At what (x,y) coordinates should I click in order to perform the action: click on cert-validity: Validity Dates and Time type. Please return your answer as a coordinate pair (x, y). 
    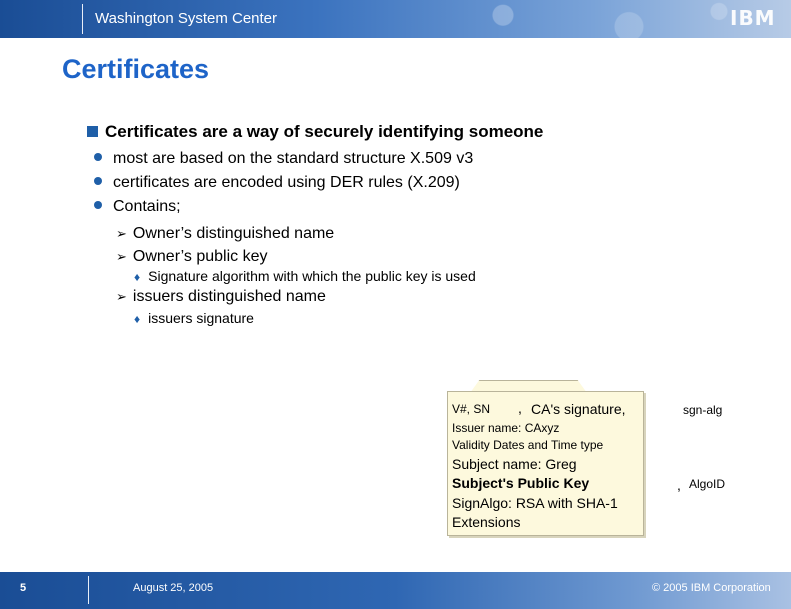
    Looking at the image, I should click on (528, 445).